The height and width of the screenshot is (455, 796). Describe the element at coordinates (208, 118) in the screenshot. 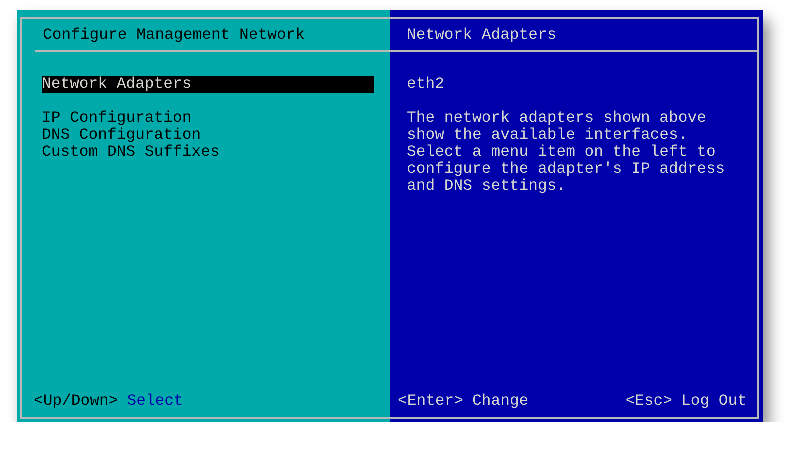

I see `menu-item: IP Configuration` at that location.